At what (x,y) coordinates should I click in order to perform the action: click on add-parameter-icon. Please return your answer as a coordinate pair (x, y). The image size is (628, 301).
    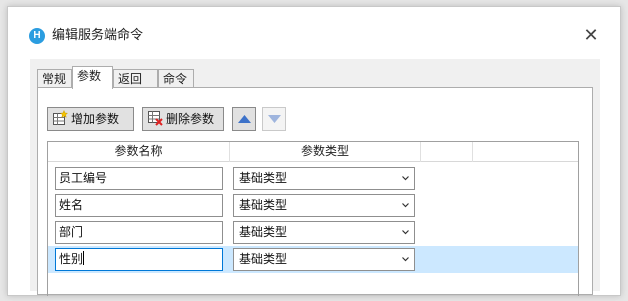
    Looking at the image, I should click on (60, 117).